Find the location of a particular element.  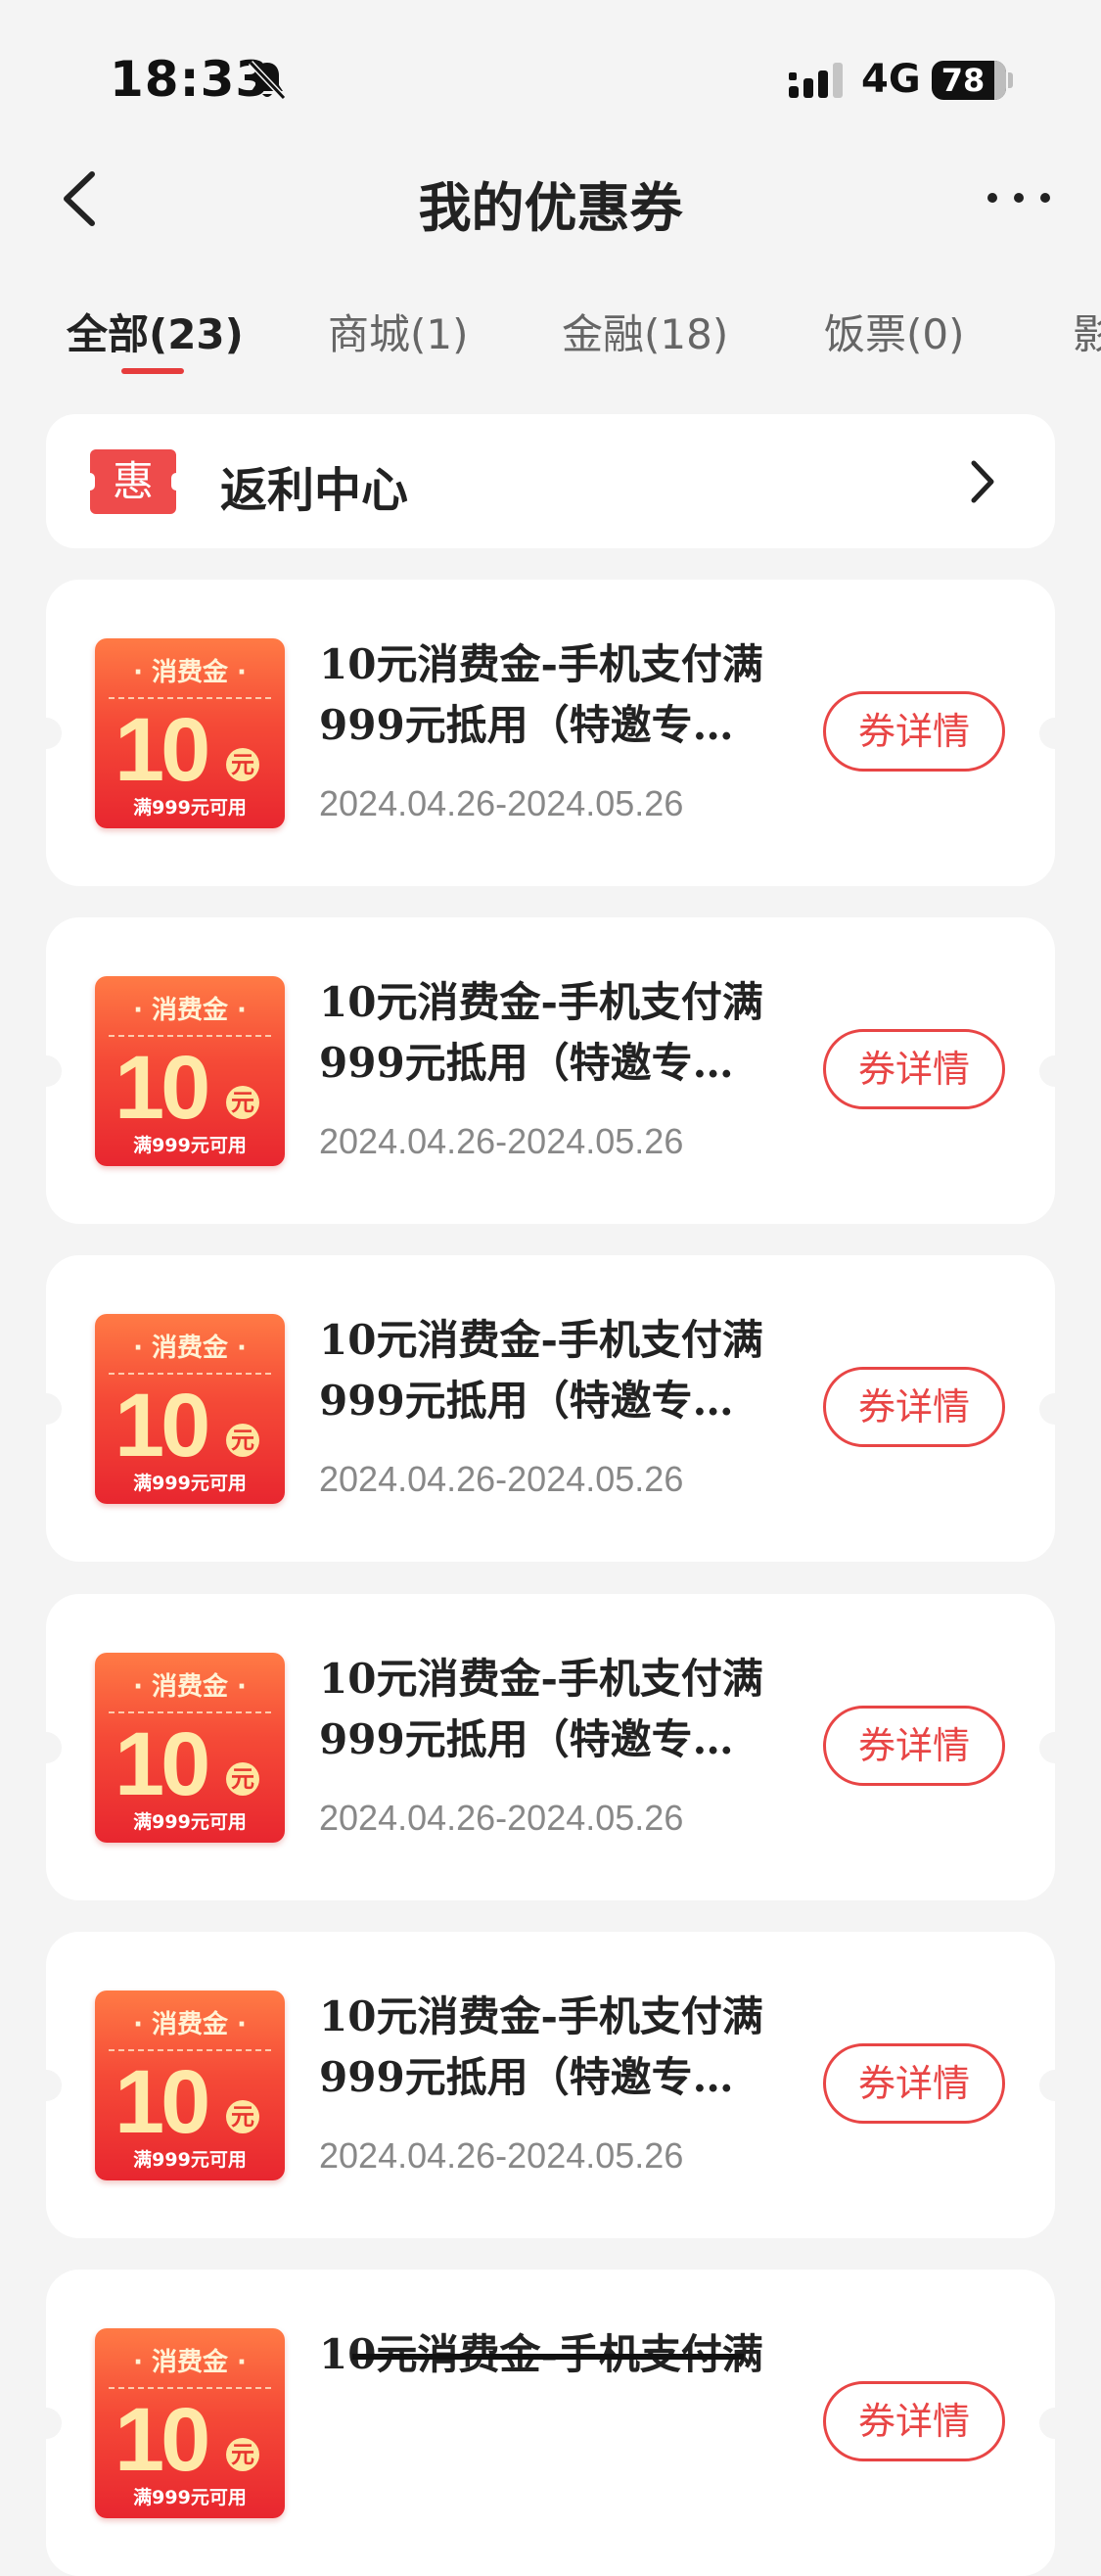

chevron-right-icon is located at coordinates (983, 481).